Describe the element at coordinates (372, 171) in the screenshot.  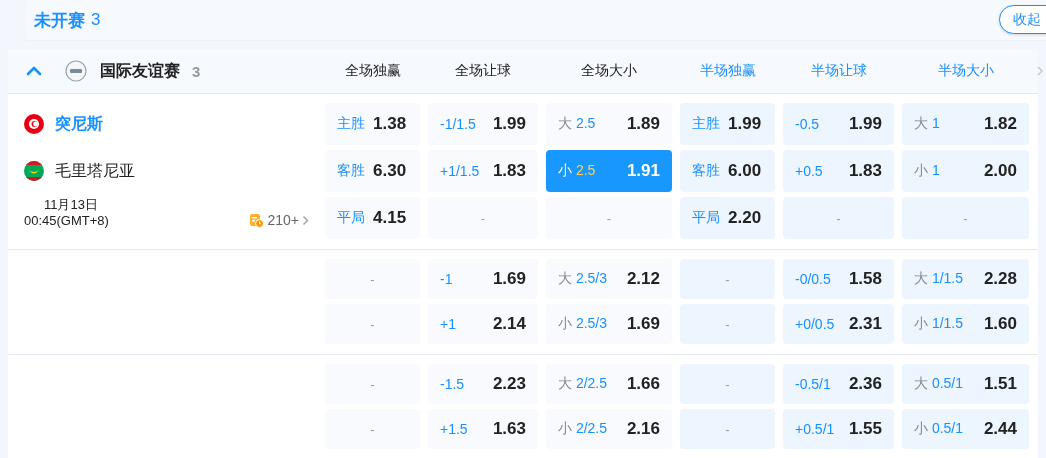
I see `odds-button: 客胜 6.30` at that location.